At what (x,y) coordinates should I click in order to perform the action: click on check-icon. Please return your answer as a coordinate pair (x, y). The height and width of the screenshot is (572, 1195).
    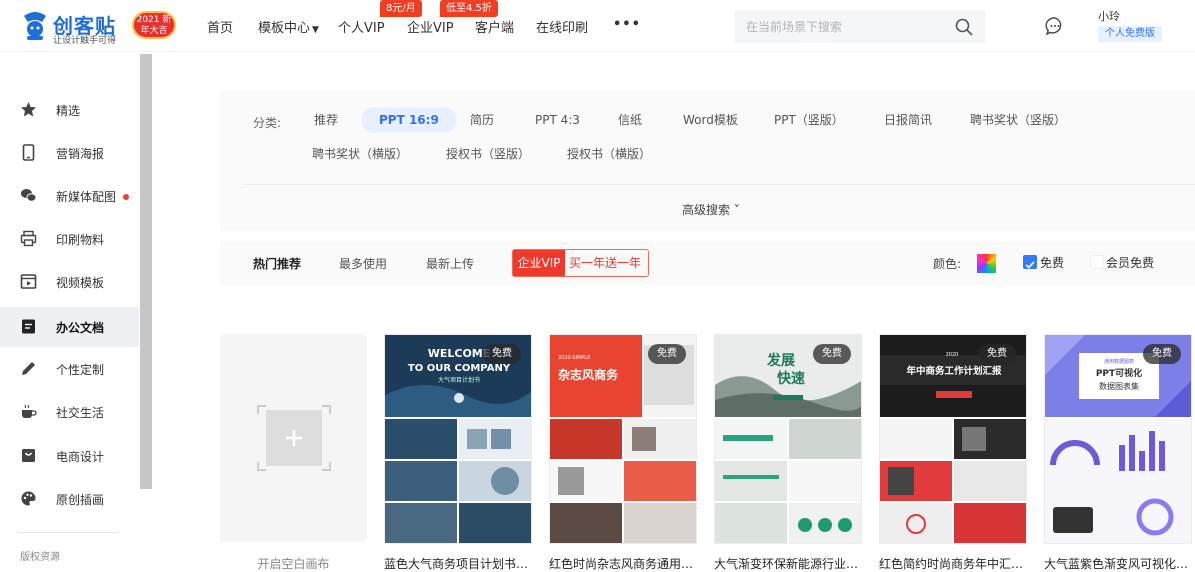
    Looking at the image, I should click on (1030, 265).